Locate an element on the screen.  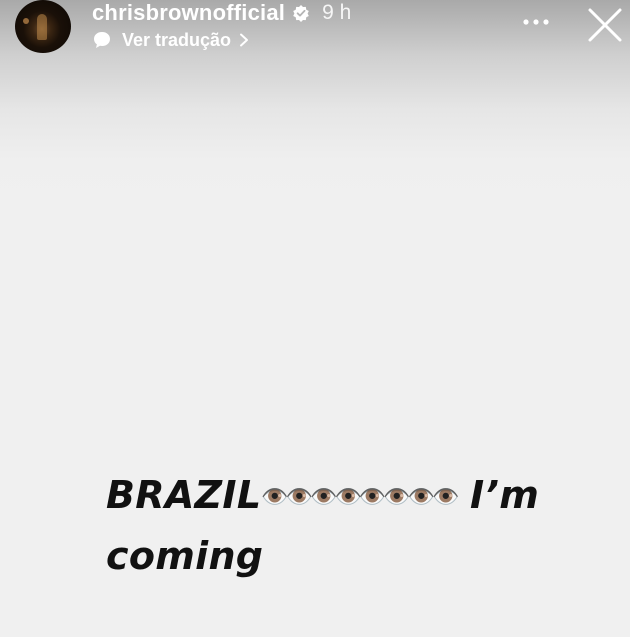
verified-badge-icon is located at coordinates (301, 13).